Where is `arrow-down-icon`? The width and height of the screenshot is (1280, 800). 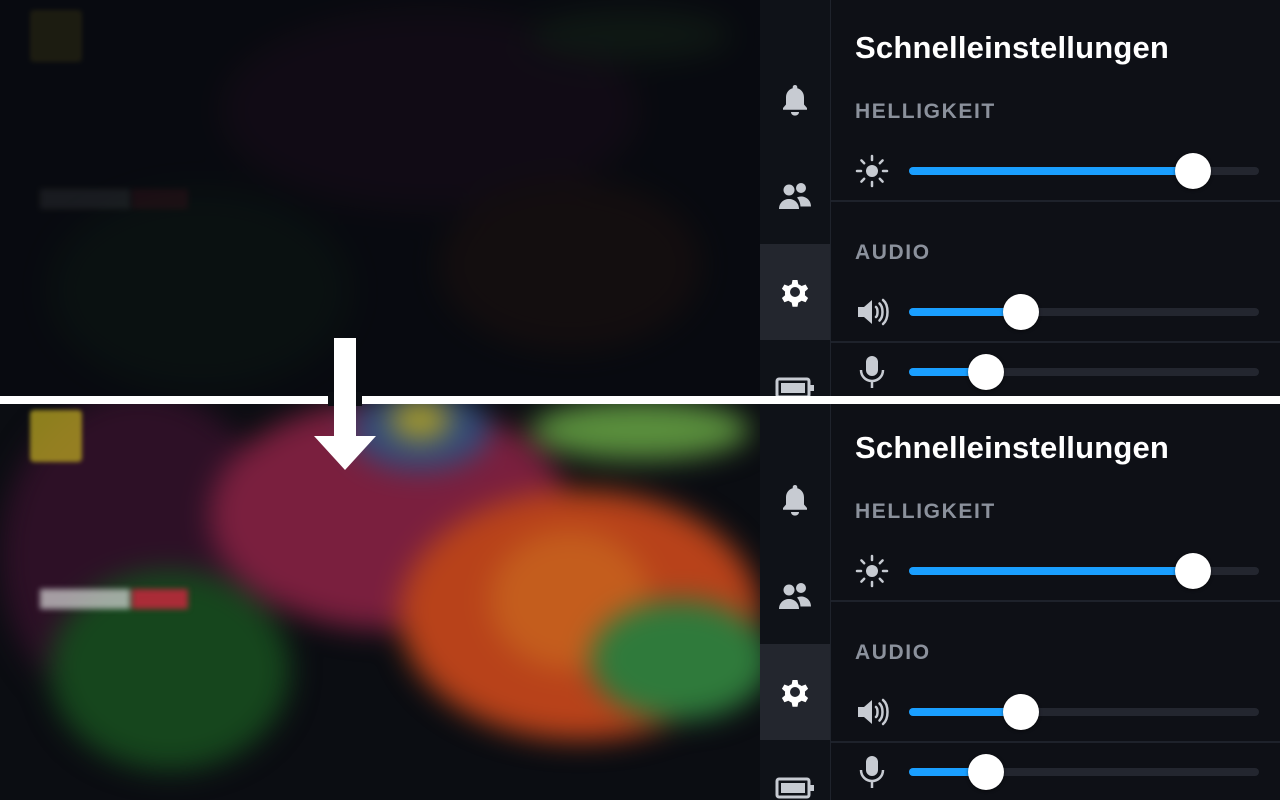
arrow-down-icon is located at coordinates (345, 404).